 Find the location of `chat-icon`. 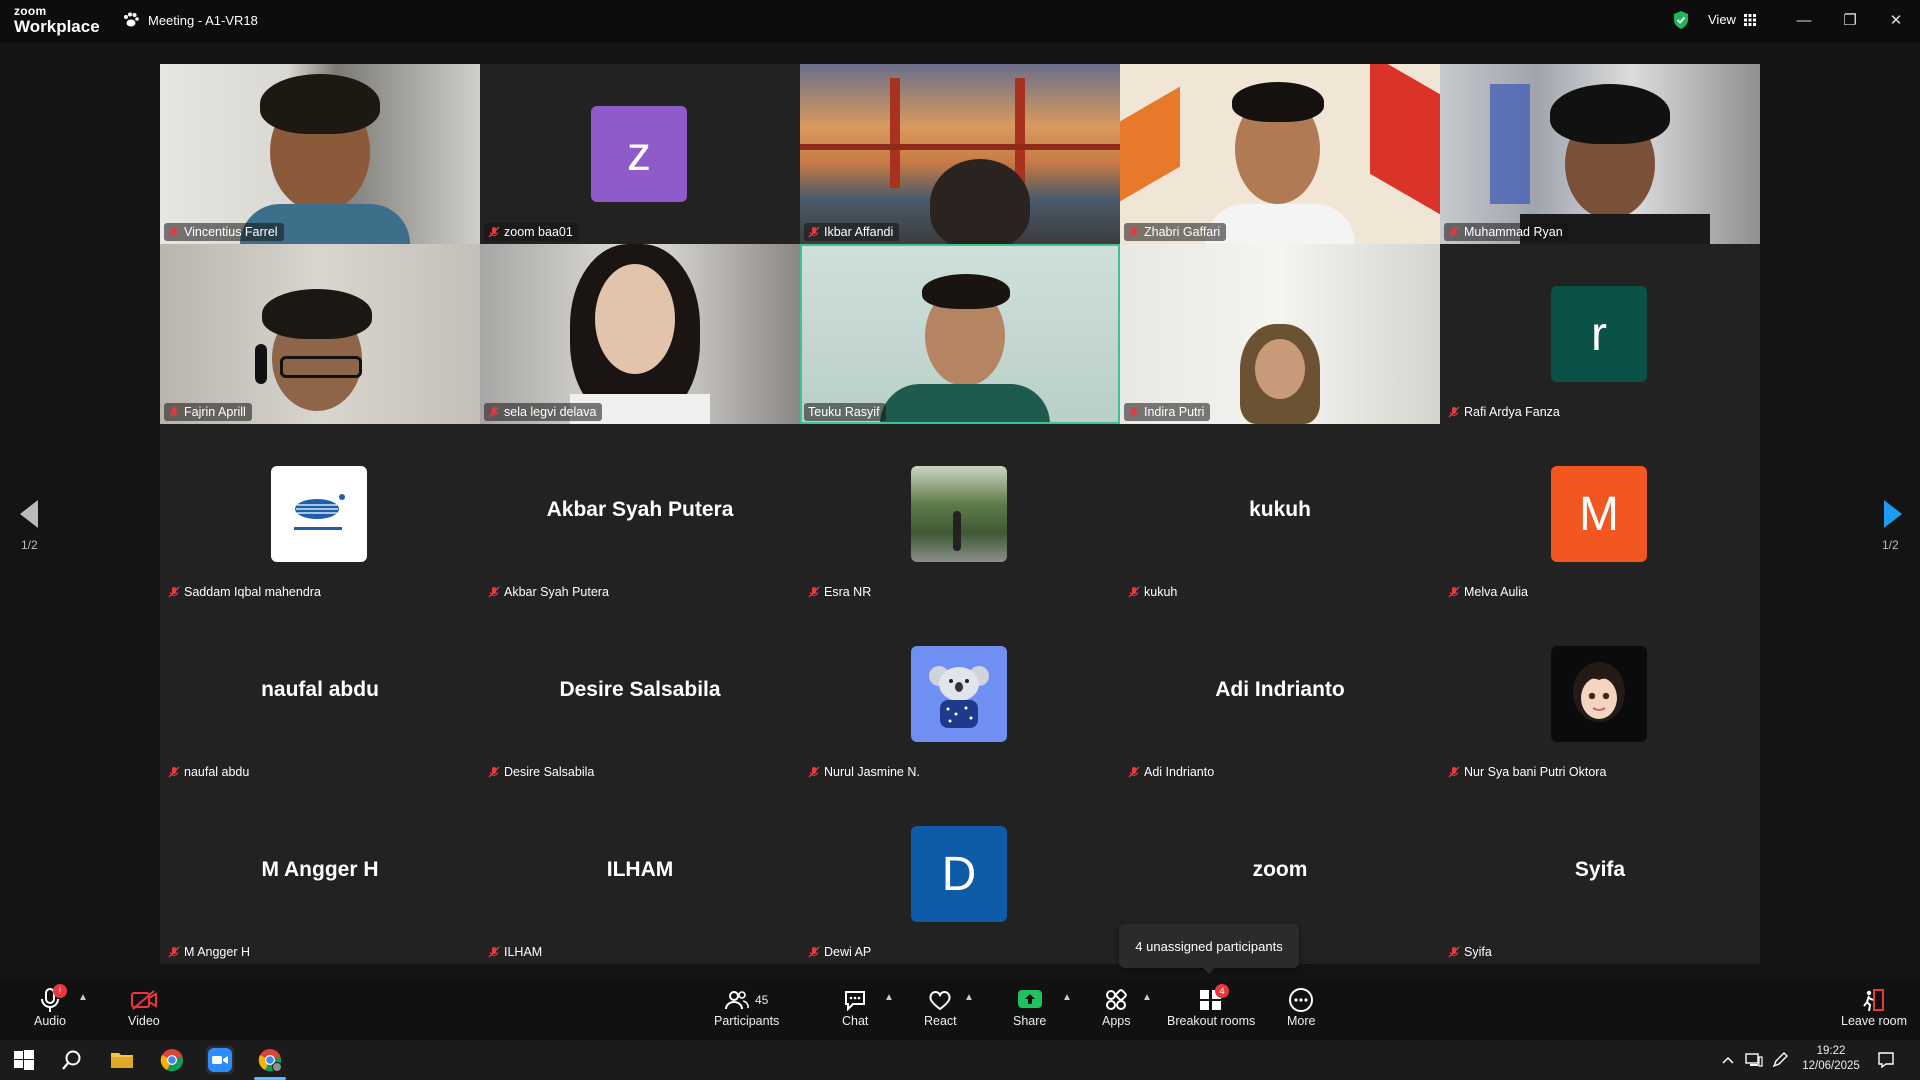

chat-icon is located at coordinates (855, 1001).